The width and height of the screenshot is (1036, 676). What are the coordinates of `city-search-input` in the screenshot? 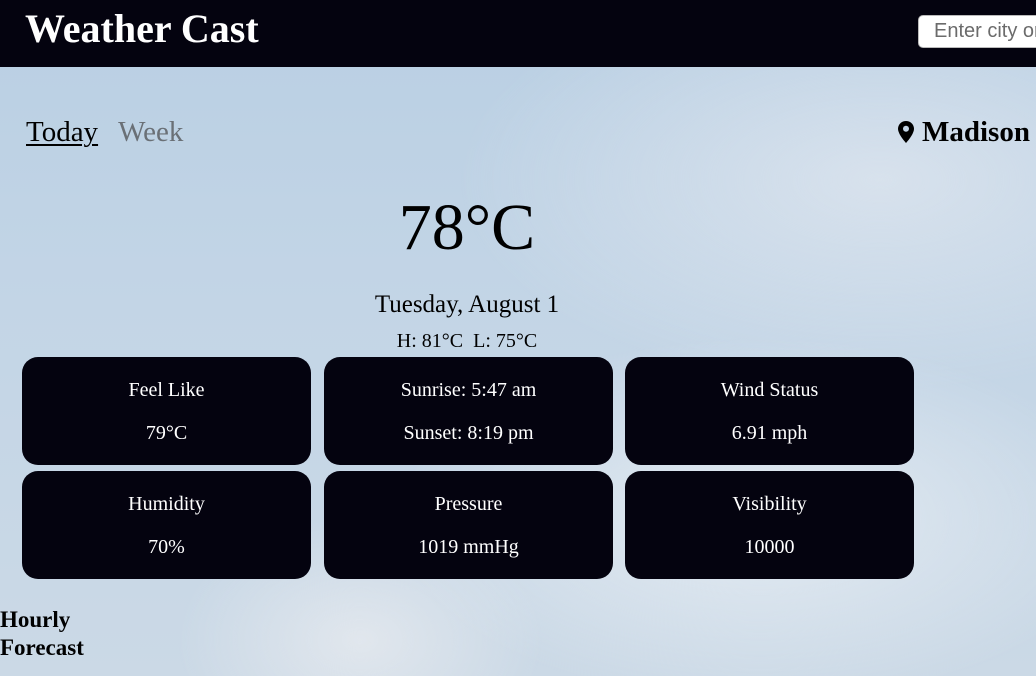 It's located at (977, 31).